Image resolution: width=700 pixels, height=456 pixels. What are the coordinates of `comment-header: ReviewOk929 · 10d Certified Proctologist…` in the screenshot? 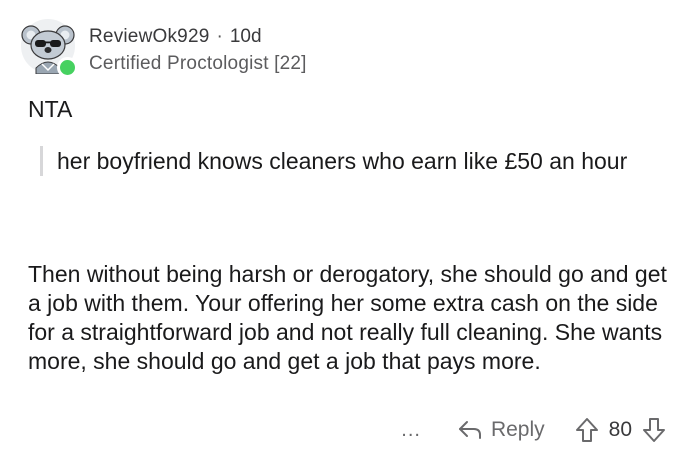 It's located at (163, 50).